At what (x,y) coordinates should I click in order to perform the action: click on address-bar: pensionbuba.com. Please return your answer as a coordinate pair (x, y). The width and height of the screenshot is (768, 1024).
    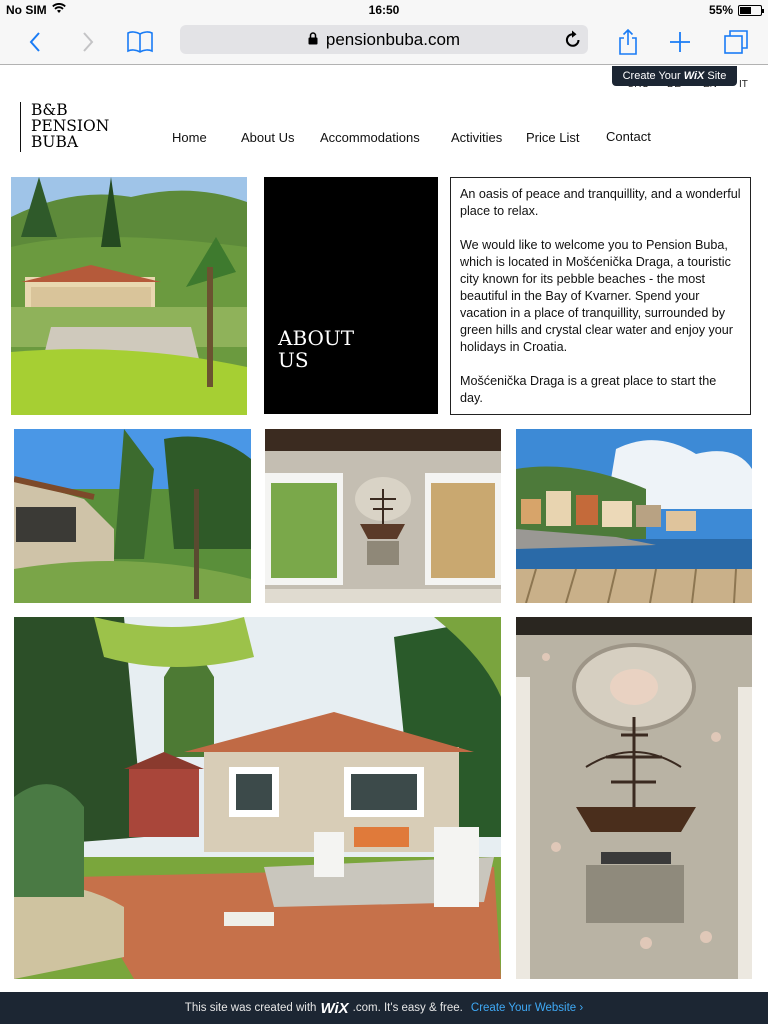
    Looking at the image, I should click on (384, 39).